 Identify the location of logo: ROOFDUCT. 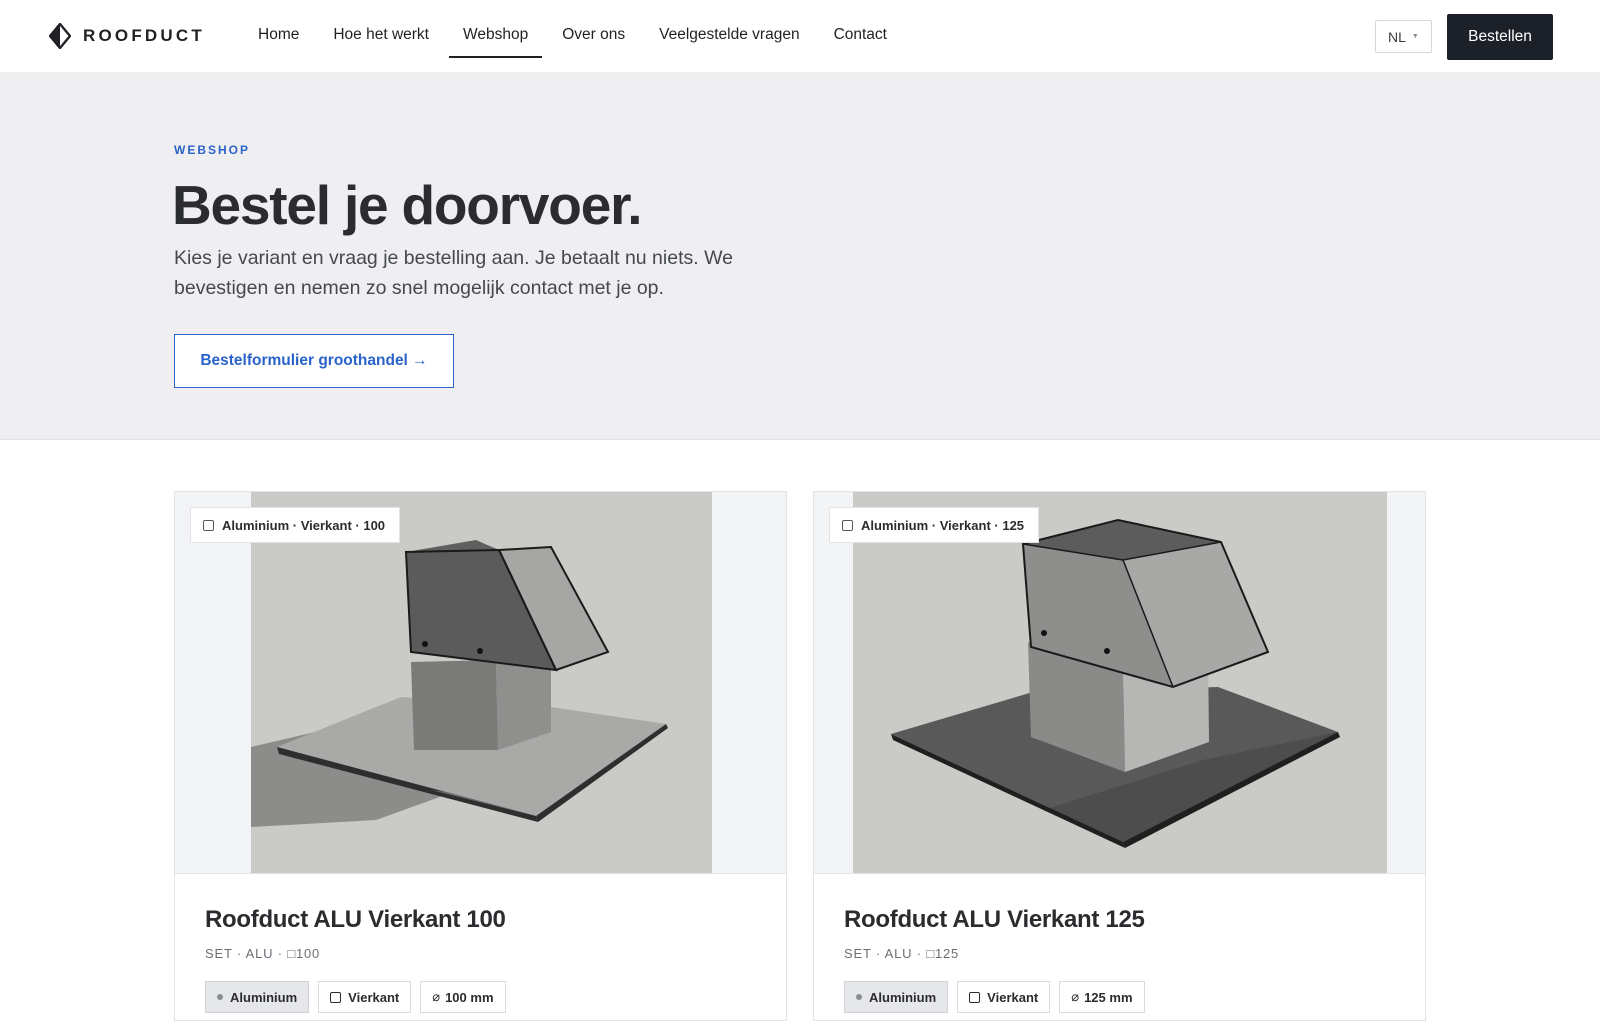
(127, 36).